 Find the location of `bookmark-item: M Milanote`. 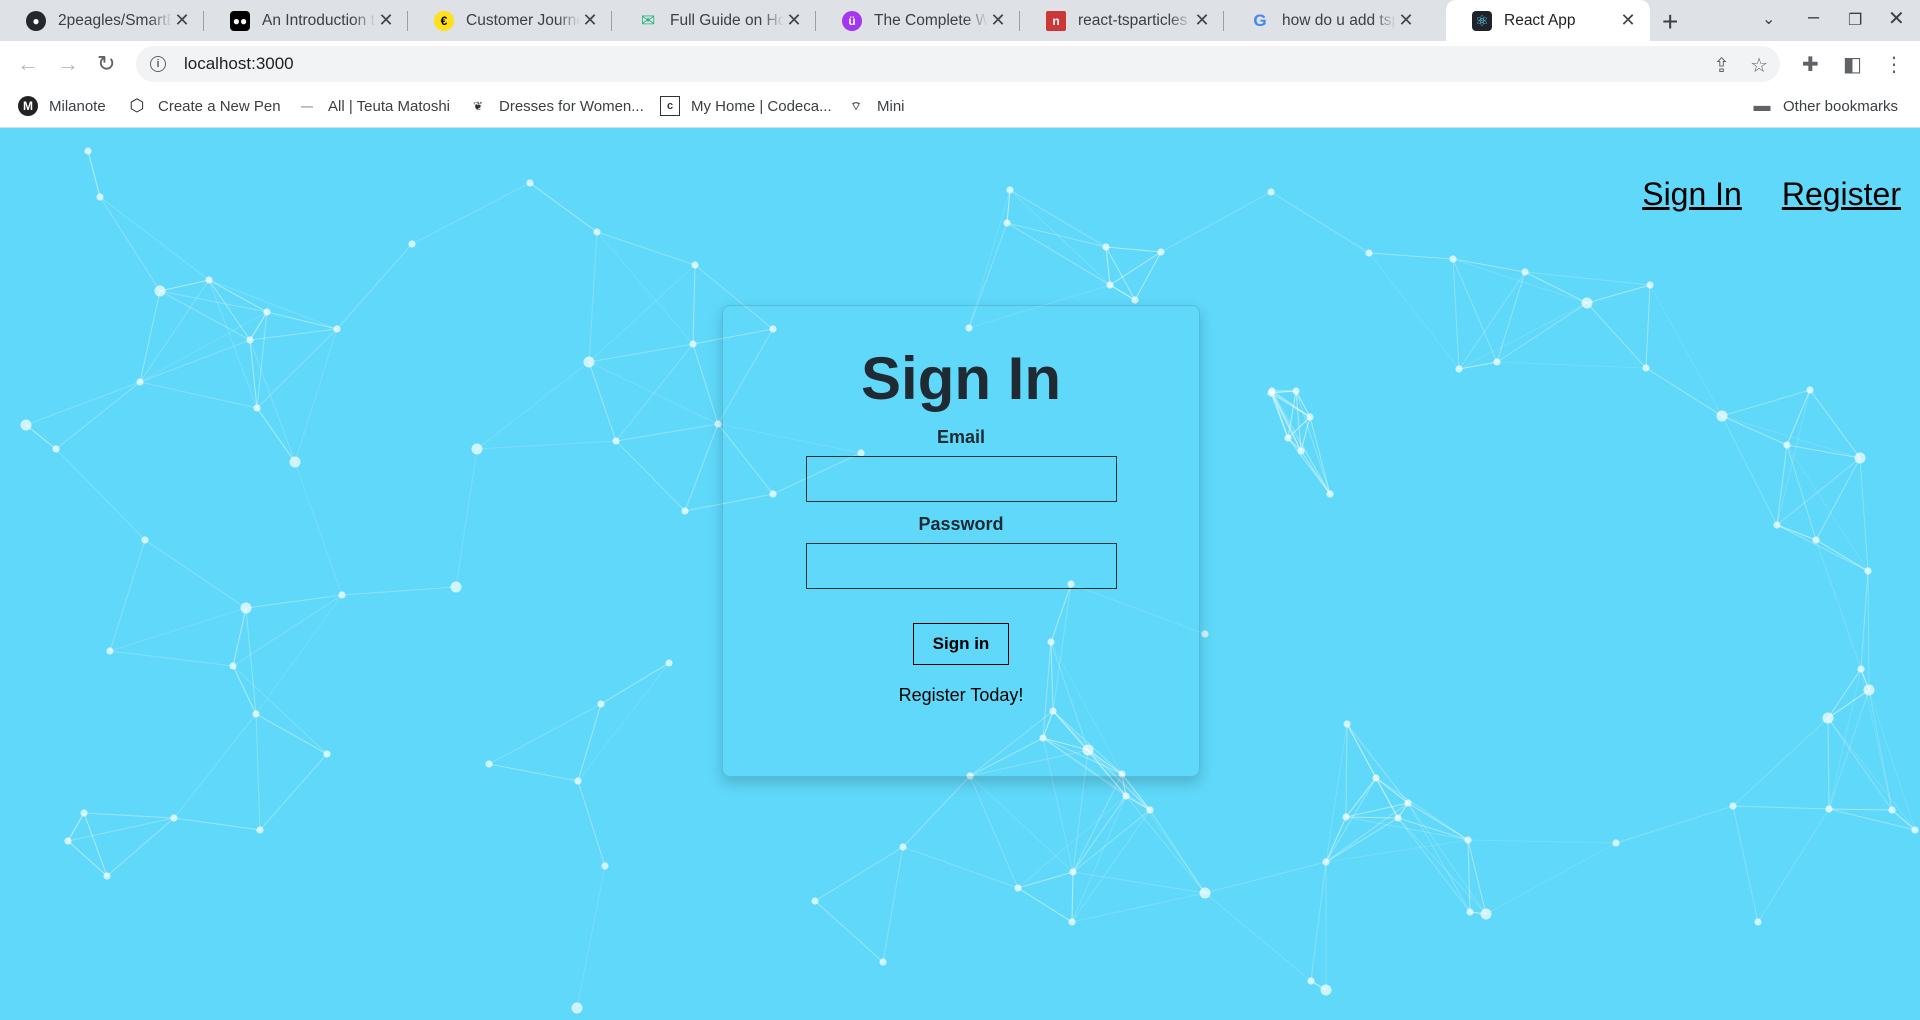

bookmark-item: M Milanote is located at coordinates (62, 106).